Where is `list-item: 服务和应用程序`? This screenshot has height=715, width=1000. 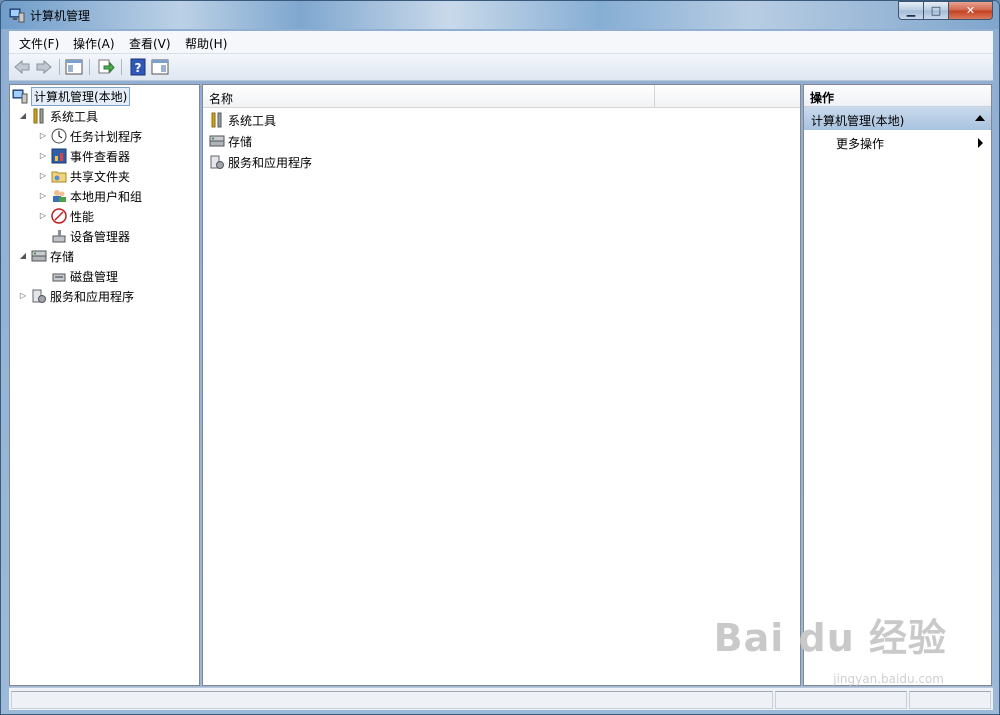 list-item: 服务和应用程序 is located at coordinates (260, 162).